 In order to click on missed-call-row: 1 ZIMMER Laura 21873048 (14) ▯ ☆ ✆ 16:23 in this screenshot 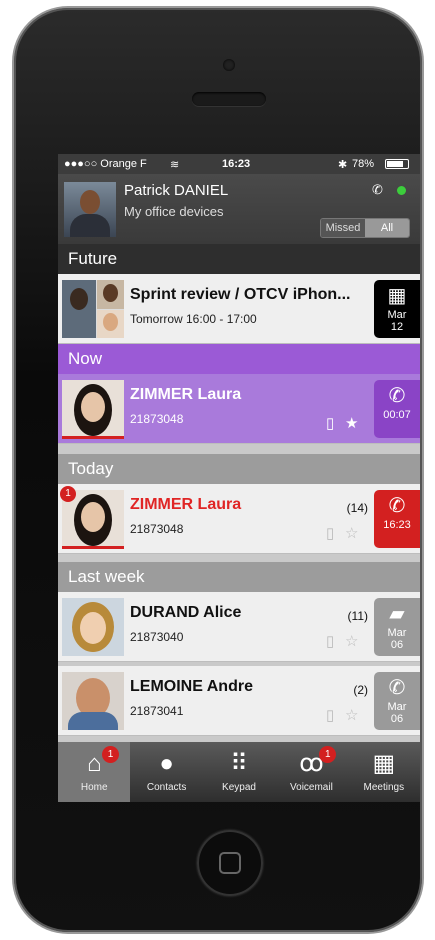, I will do `click(239, 519)`.